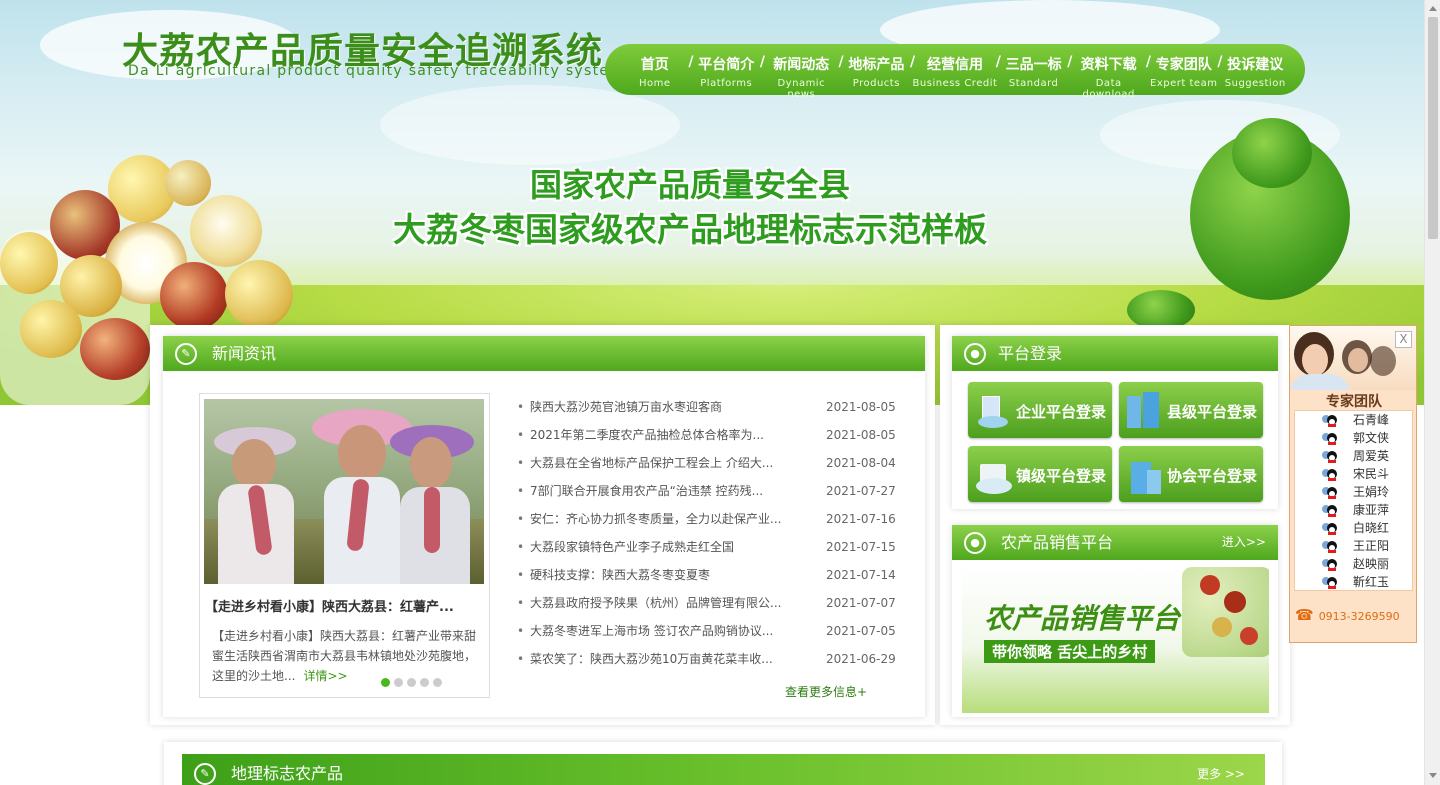 This screenshot has width=1440, height=785. I want to click on news-list-item: • 陕西大荔沙苑官池镇万亩水枣迎客商 2021-08-05, so click(707, 411).